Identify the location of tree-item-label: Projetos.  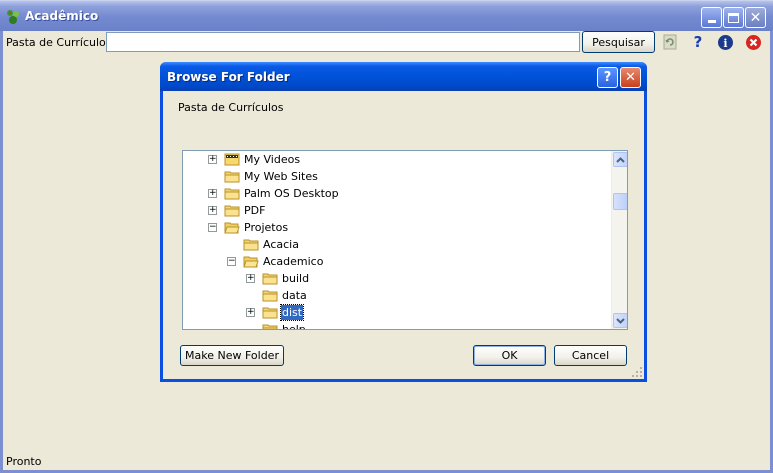
(266, 227).